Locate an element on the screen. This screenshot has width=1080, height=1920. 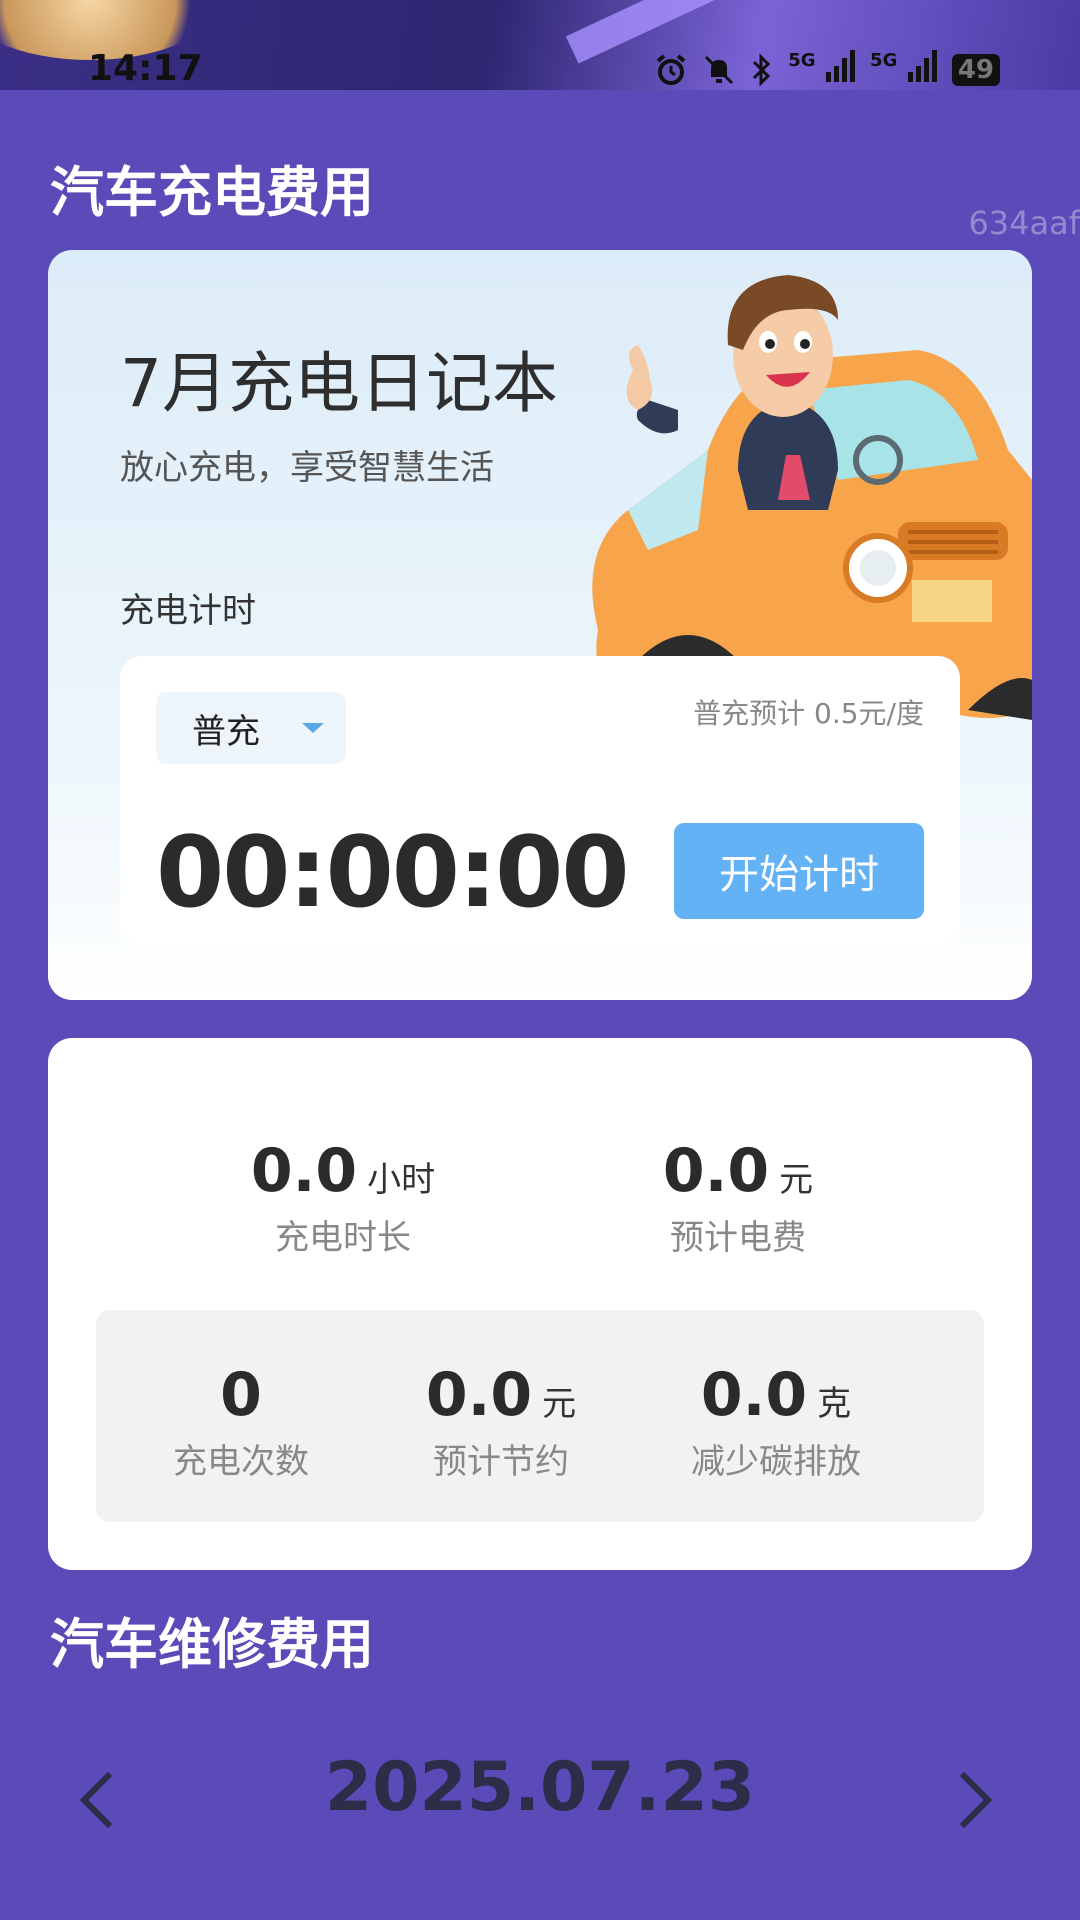
stat-charge-count: 0 充电次数 is located at coordinates (241, 1421).